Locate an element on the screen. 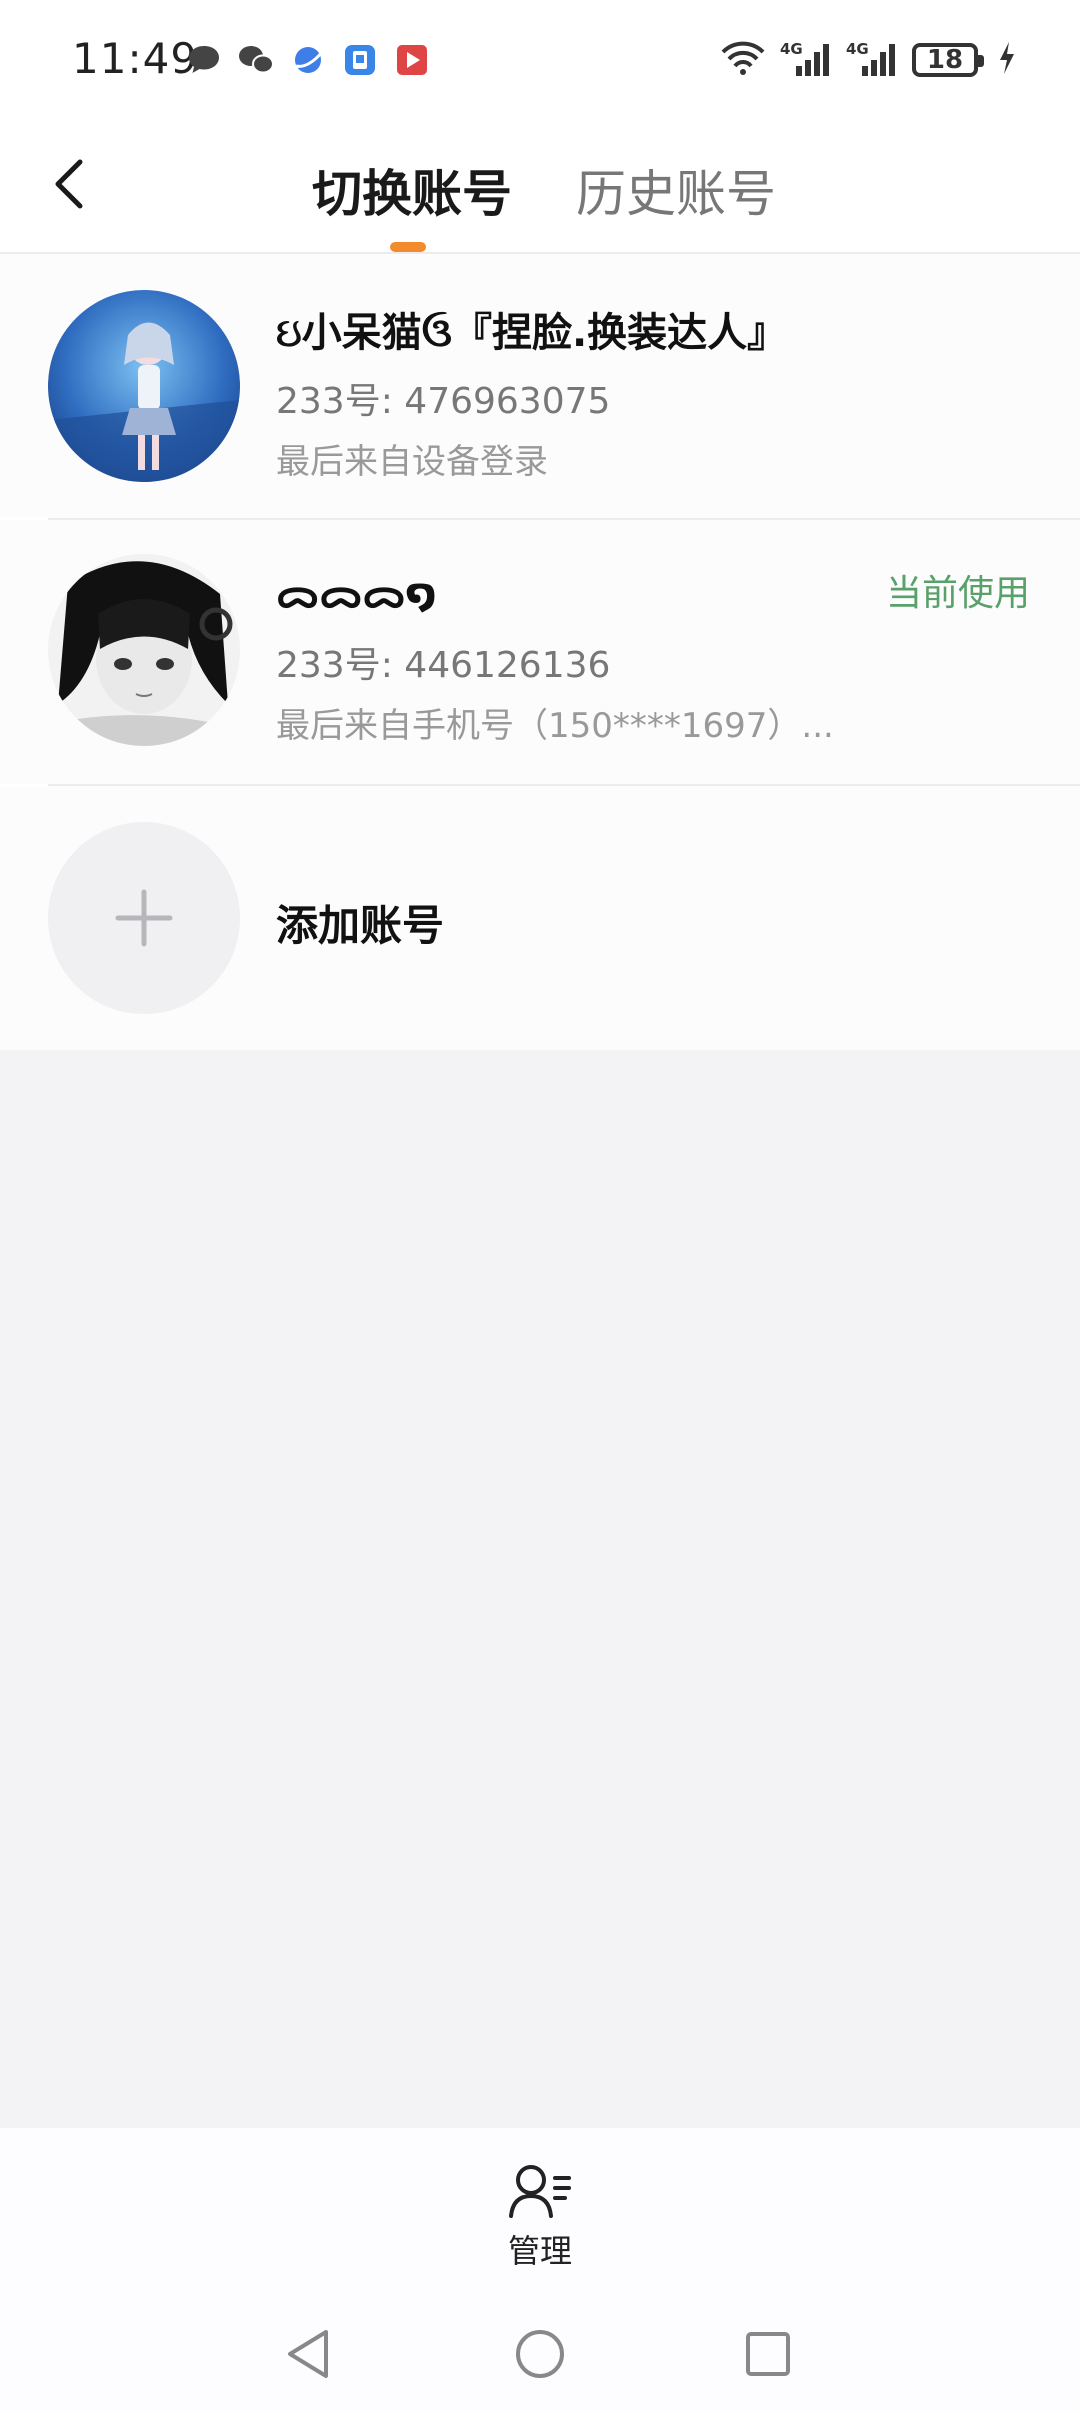 The height and width of the screenshot is (2412, 1080). recents-square-icon is located at coordinates (768, 2354).